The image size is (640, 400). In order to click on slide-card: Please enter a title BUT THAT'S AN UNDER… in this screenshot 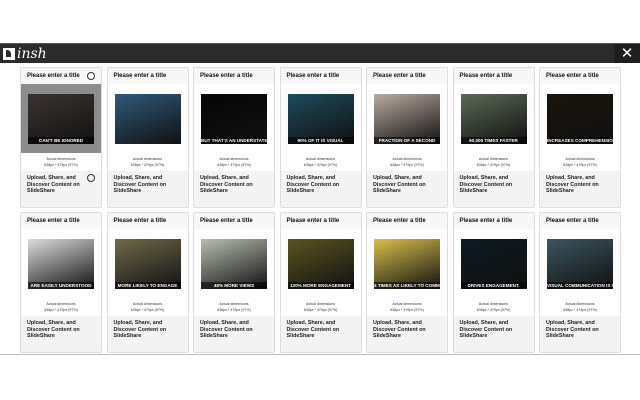, I will do `click(234, 137)`.